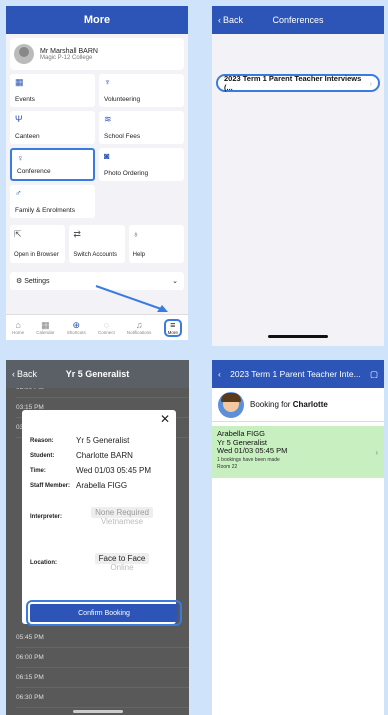 This screenshot has height=715, width=388. I want to click on page-title: More, so click(97, 20).